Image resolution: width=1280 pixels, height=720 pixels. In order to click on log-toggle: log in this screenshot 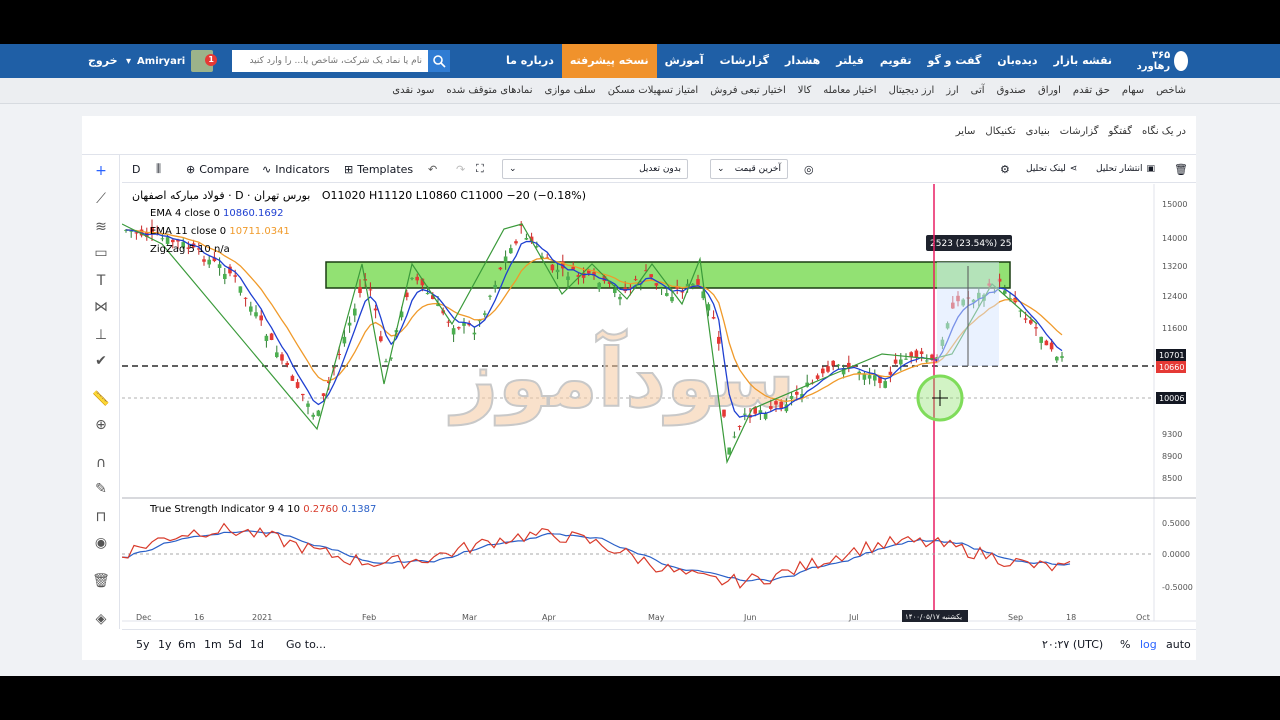, I will do `click(1148, 644)`.